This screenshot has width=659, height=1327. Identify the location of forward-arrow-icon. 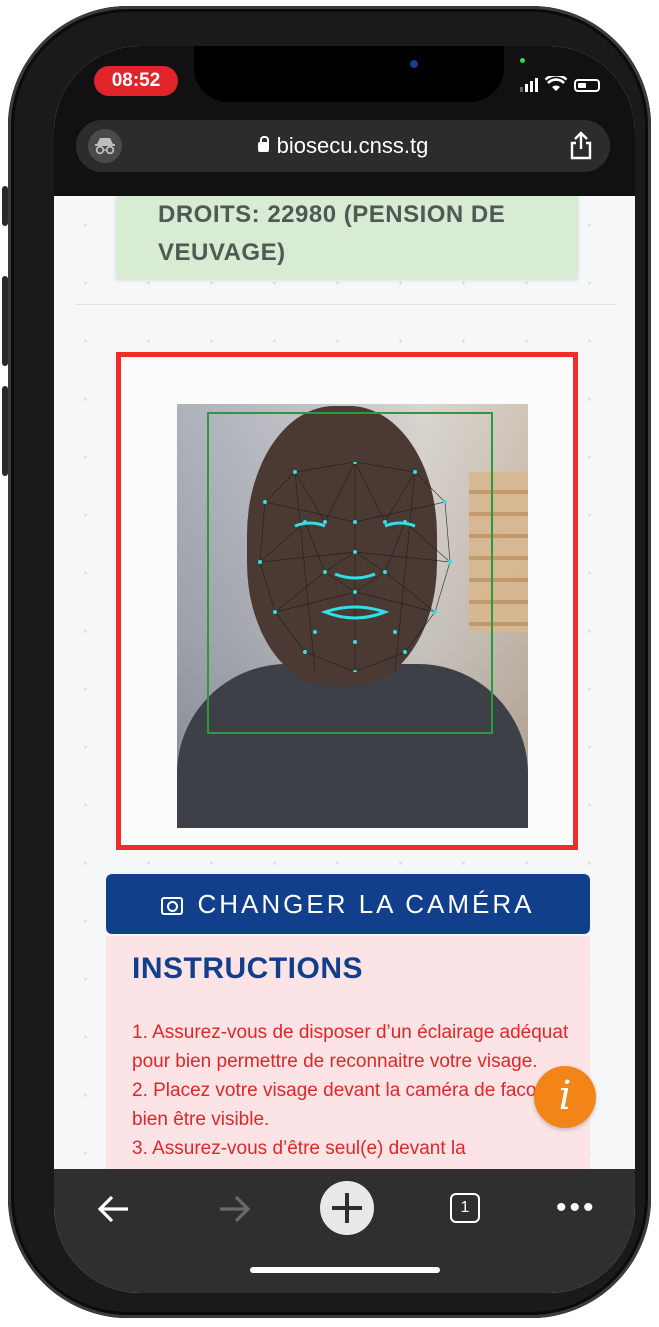
(234, 1209).